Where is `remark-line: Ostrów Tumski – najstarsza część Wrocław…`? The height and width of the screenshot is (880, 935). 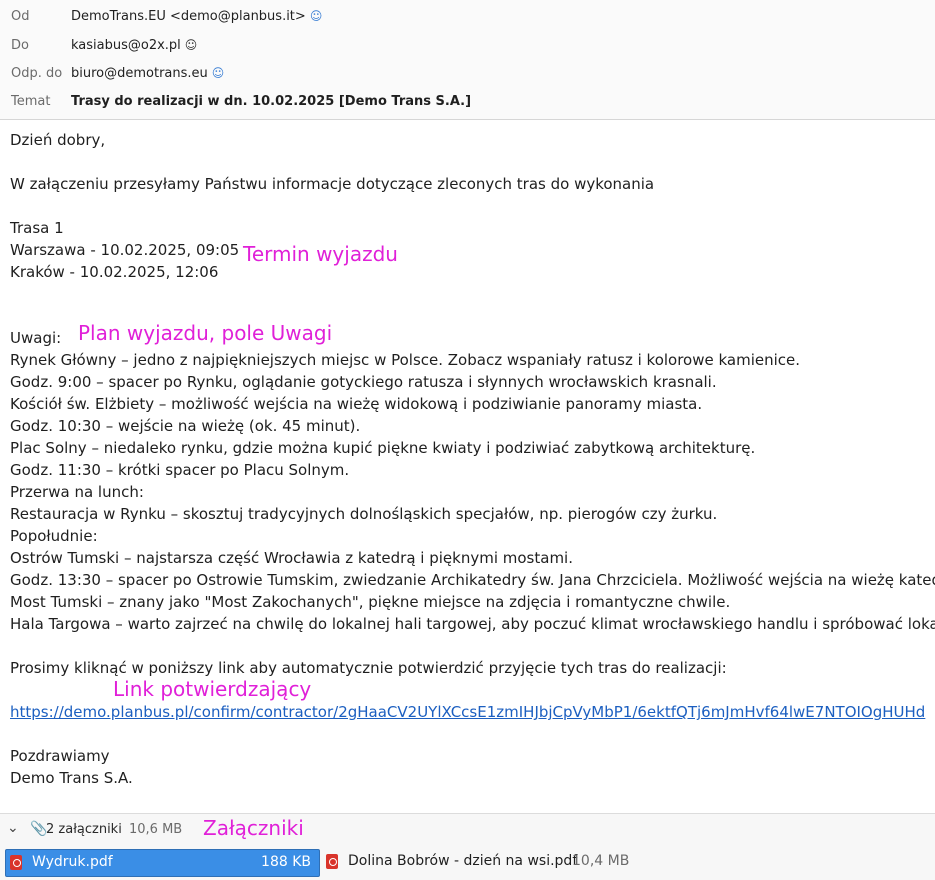
remark-line: Ostrów Tumski – najstarsza część Wrocław… is located at coordinates (291, 558).